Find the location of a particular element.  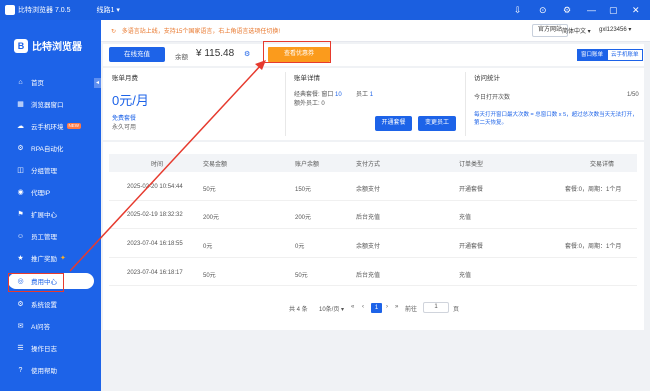

user-menu: gxl123456 ▾ is located at coordinates (615, 29).